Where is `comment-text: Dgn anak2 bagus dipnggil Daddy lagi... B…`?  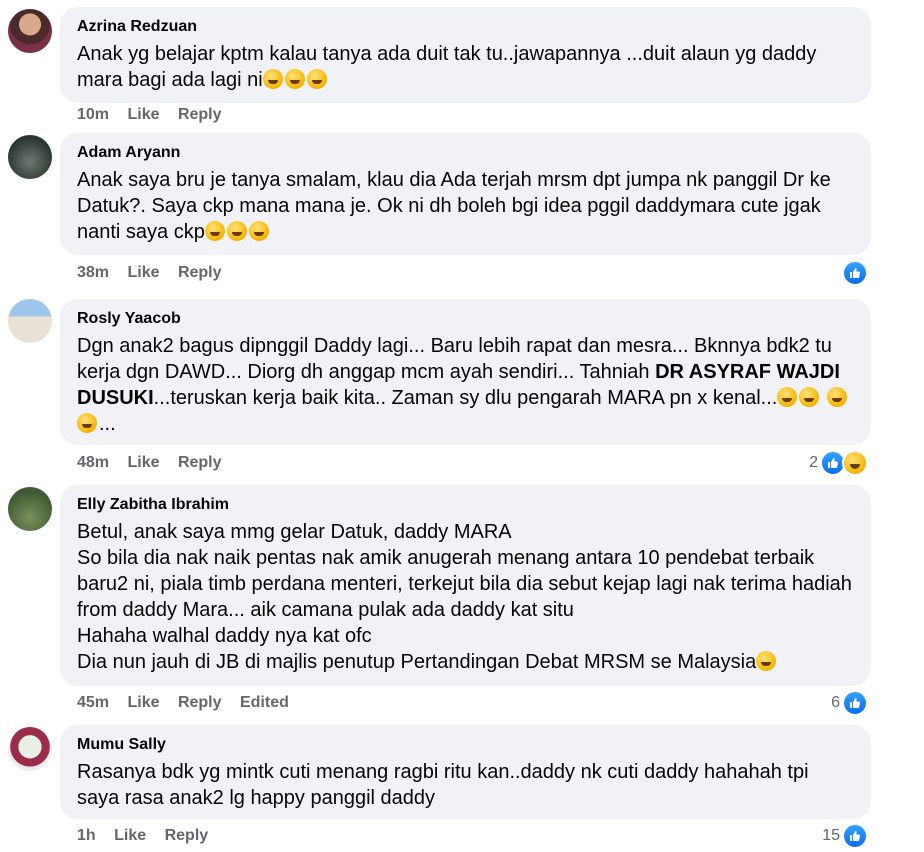 comment-text: Dgn anak2 bagus dipnggil Daddy lagi... B… is located at coordinates (466, 385).